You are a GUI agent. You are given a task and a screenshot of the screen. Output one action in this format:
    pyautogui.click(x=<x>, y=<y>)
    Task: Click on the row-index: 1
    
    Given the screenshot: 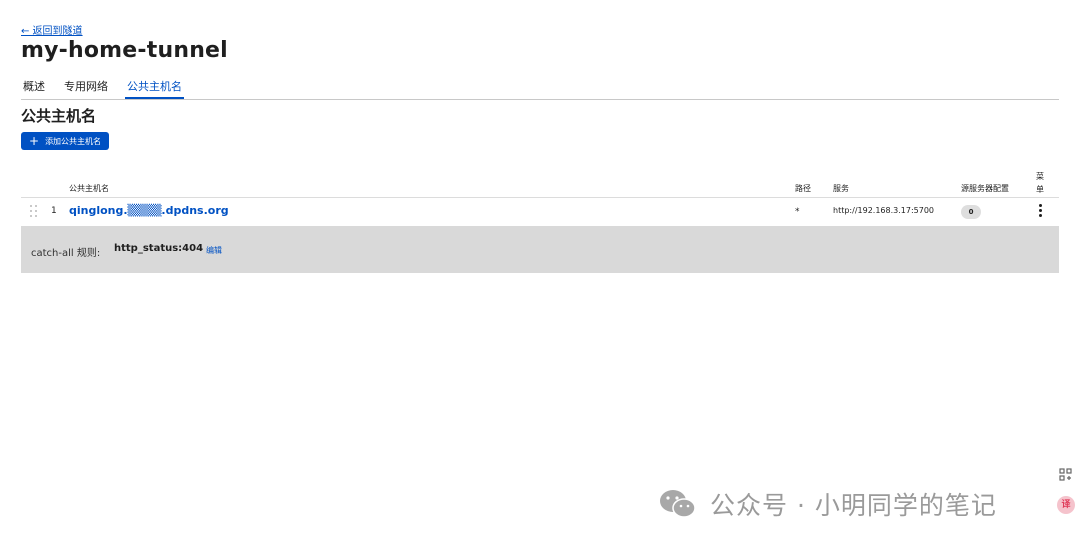 What is the action you would take?
    pyautogui.click(x=54, y=211)
    